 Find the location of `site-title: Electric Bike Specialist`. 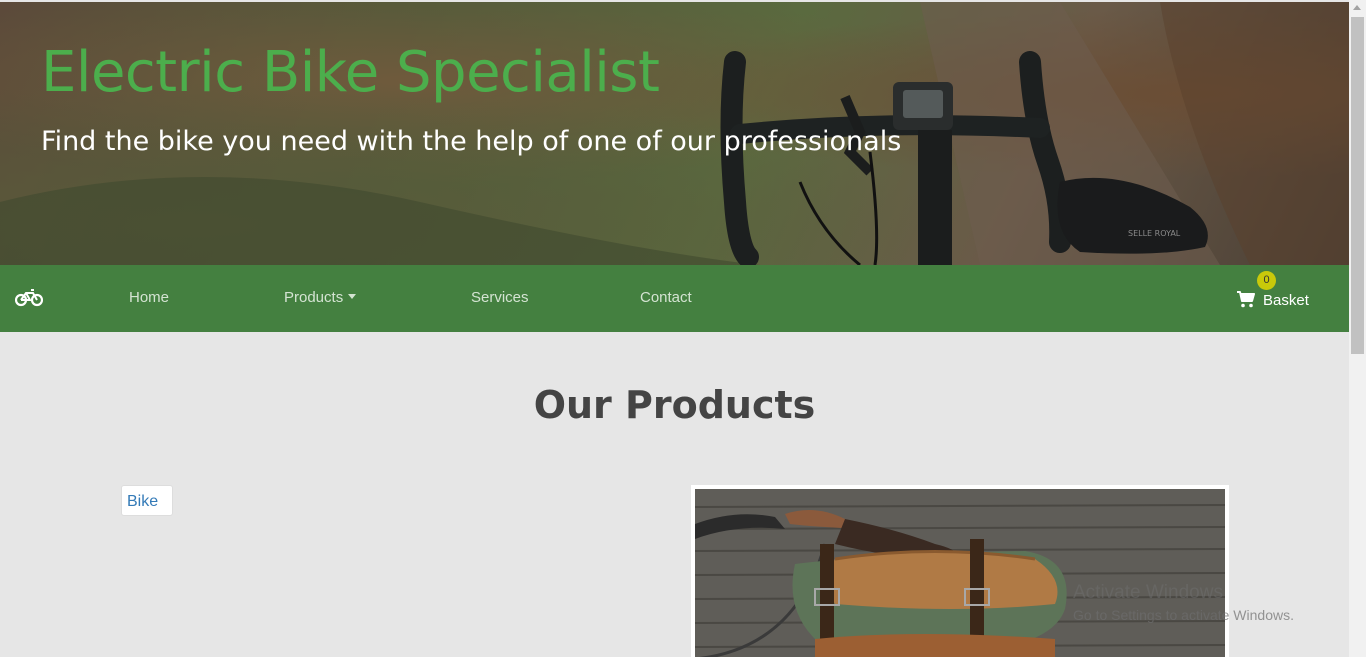

site-title: Electric Bike Specialist is located at coordinates (350, 72).